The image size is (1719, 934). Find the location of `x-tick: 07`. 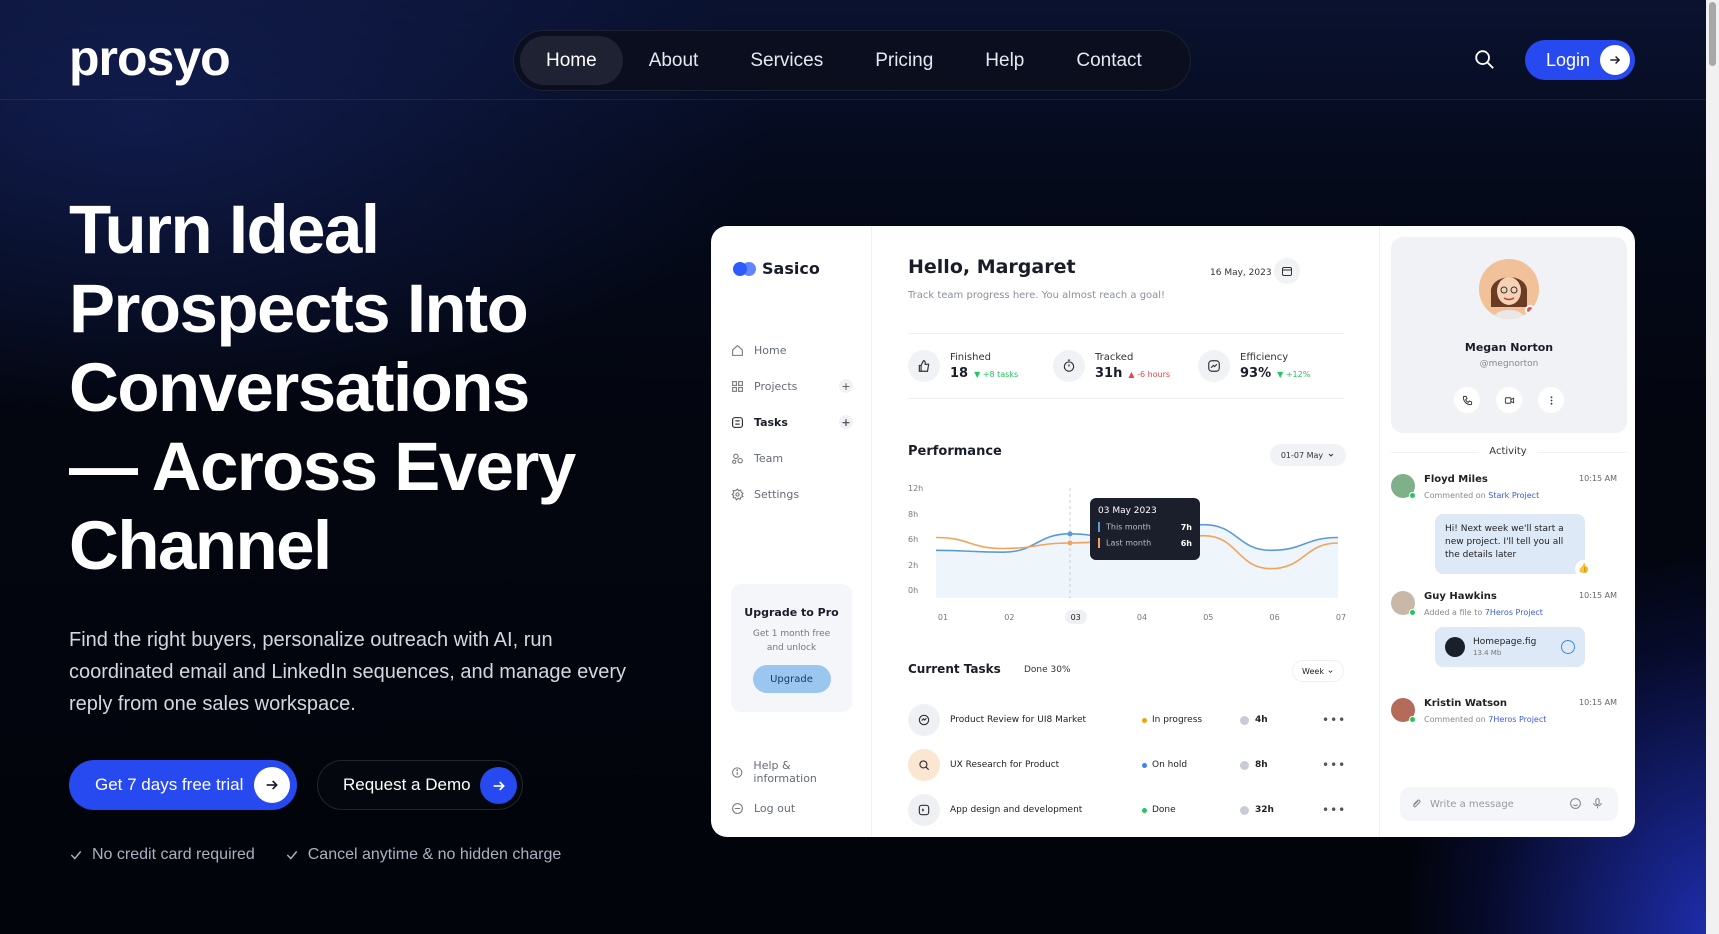

x-tick: 07 is located at coordinates (1341, 617).